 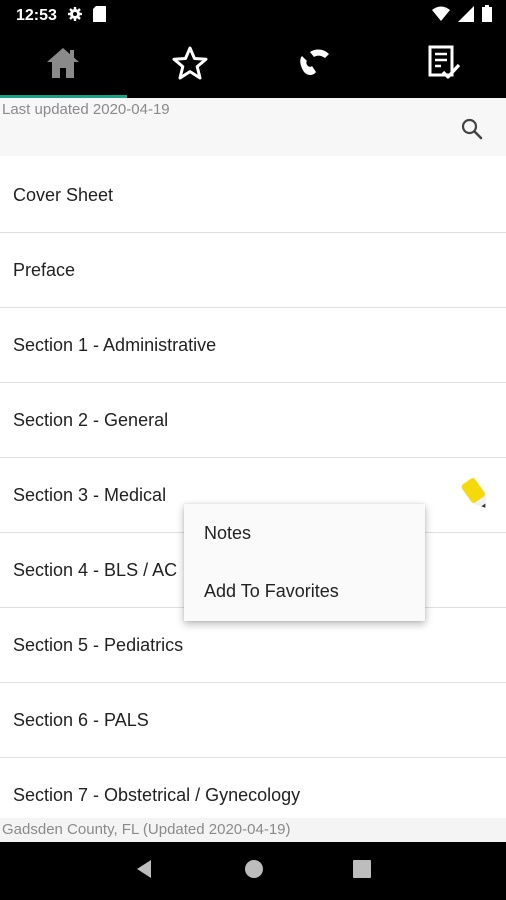 What do you see at coordinates (441, 16) in the screenshot?
I see `wifi-icon` at bounding box center [441, 16].